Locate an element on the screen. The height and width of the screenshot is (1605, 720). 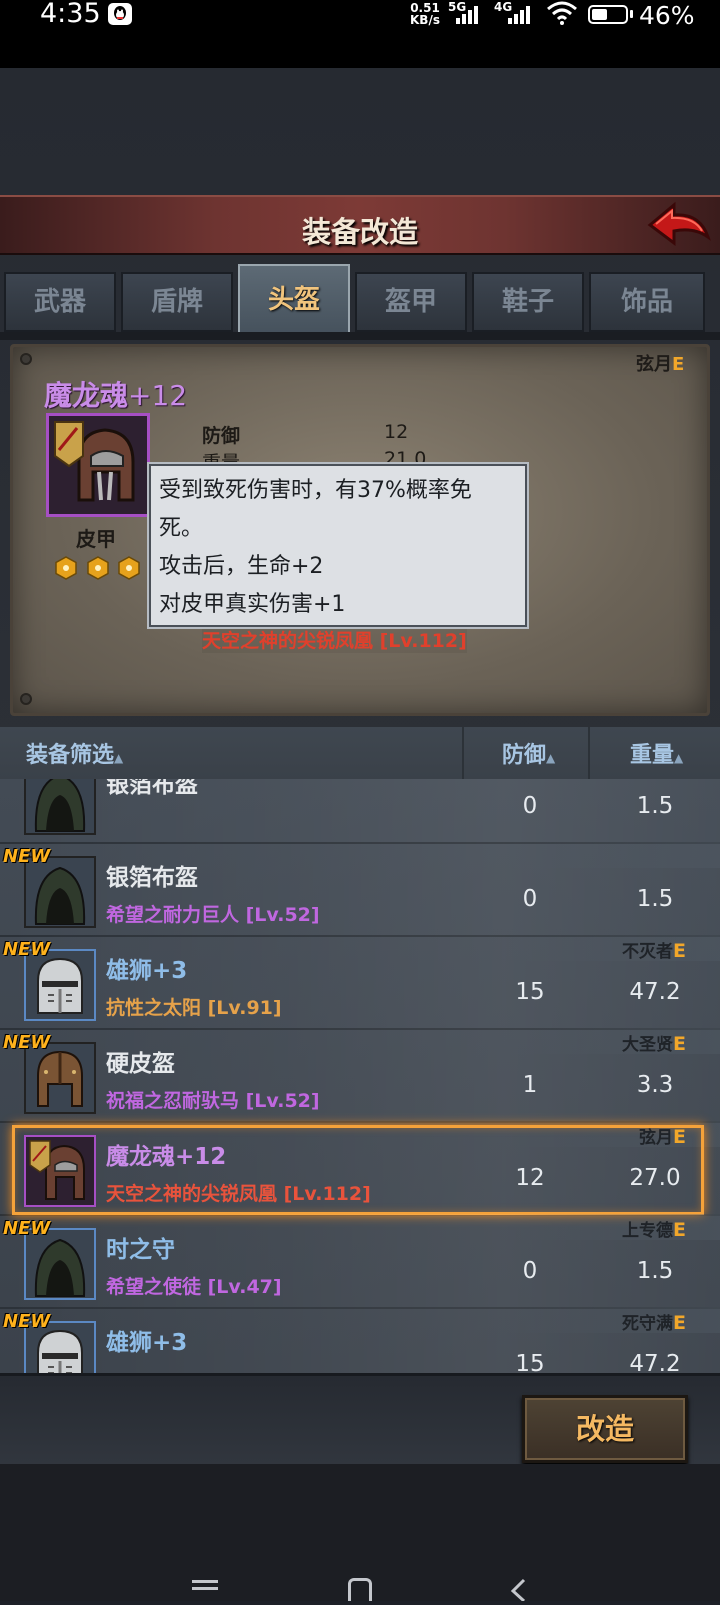
list-item: NEW 雄狮+3 抗性之太阳 [Lv.91] 不灭者E 15 47.2 is located at coordinates (360, 982).